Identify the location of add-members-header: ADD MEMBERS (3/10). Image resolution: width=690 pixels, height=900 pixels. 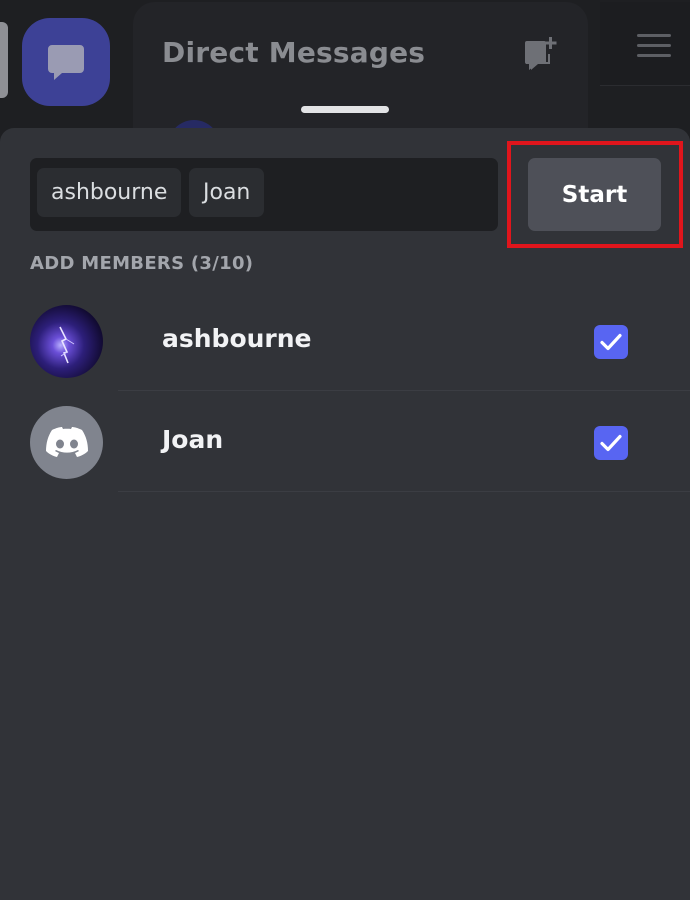
(142, 263).